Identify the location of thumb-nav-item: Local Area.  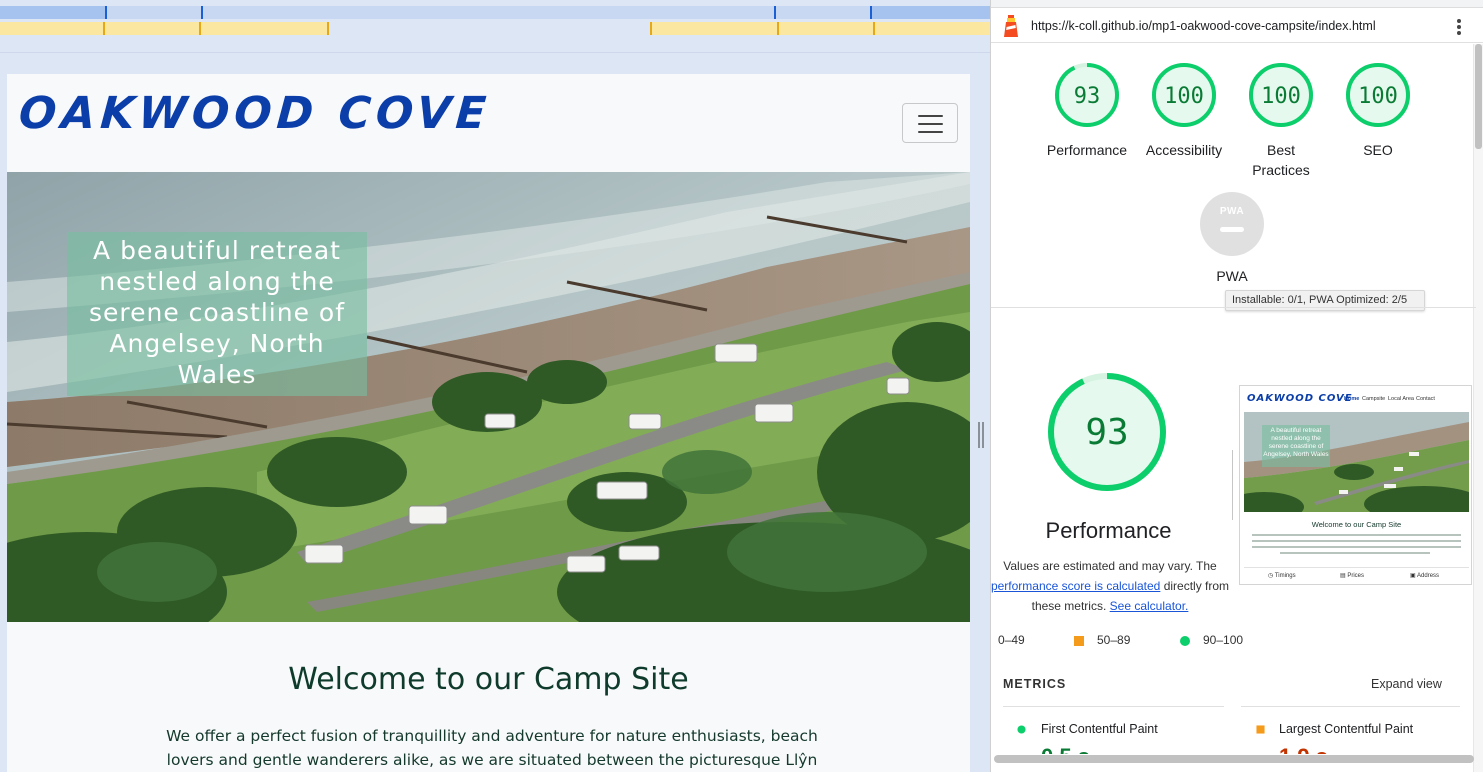
(1401, 399).